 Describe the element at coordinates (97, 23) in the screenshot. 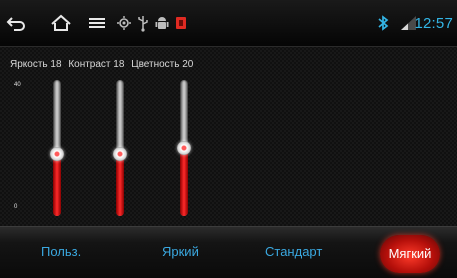

I see `menu-icon` at that location.